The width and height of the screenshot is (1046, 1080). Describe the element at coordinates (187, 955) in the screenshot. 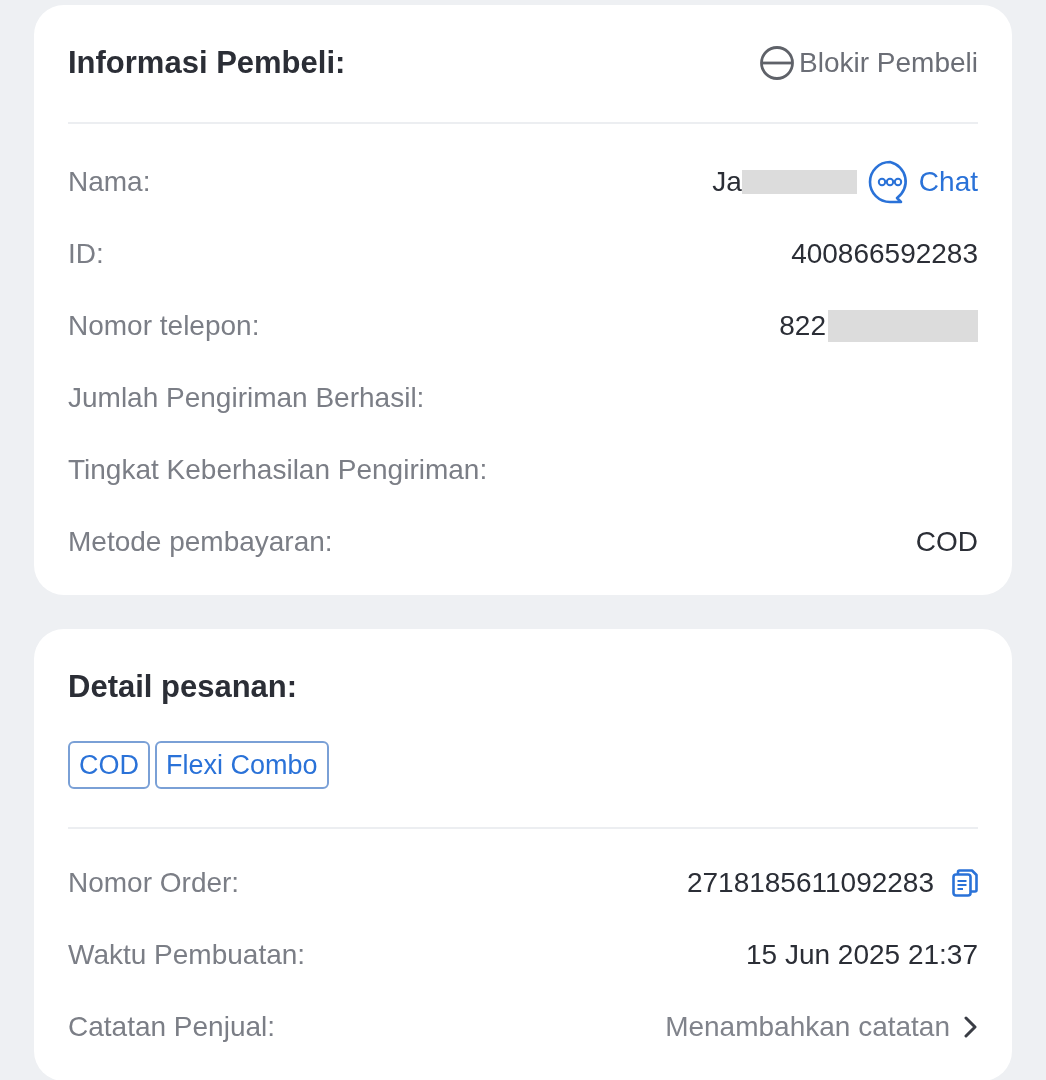

I see `field-label: Waktu Pembuatan:` at that location.